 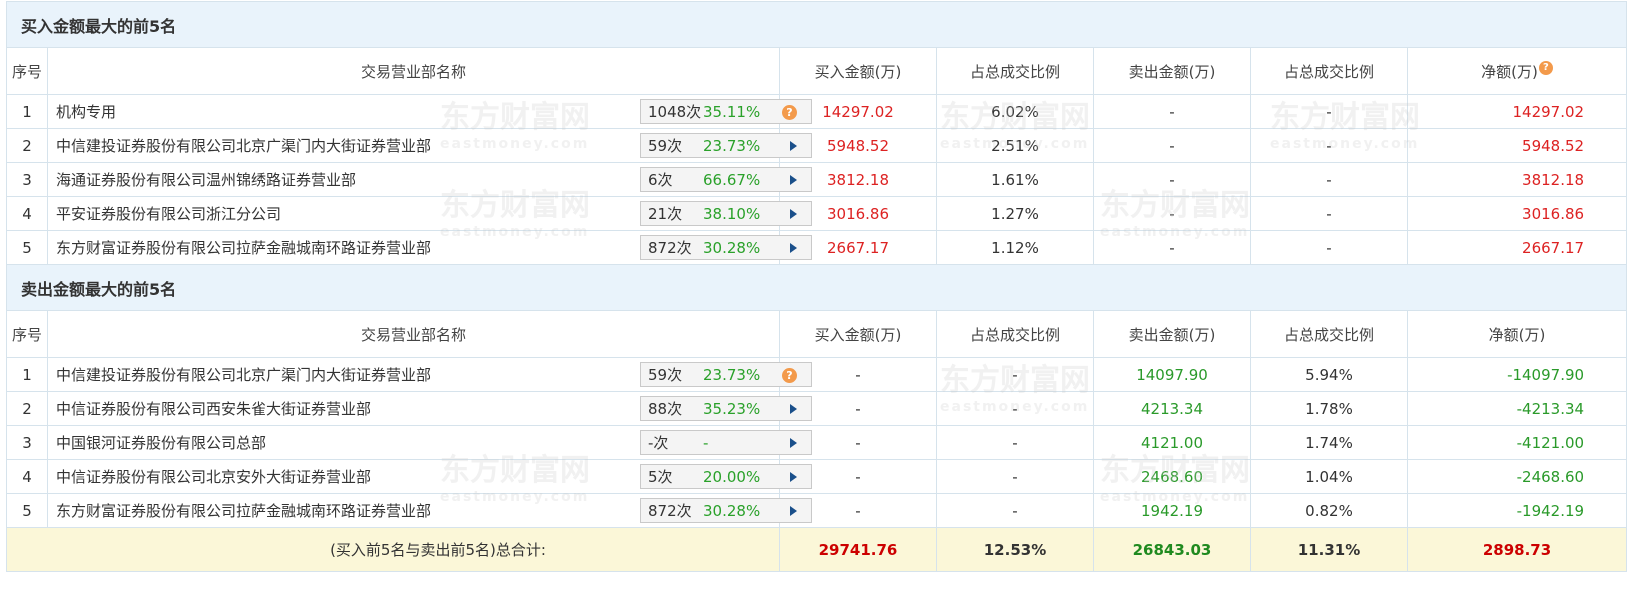 I want to click on dept-cell: 中信证券股份有限公司西安朱雀大街证券营业部 88次 35.23%, so click(x=429, y=408).